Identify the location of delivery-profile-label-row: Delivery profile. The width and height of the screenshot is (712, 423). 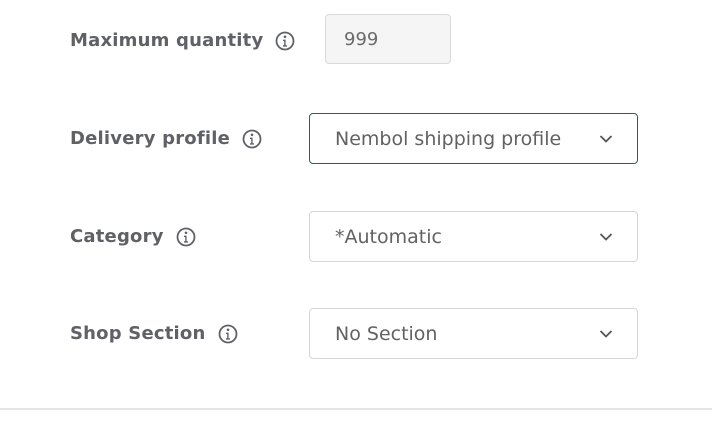
(166, 139).